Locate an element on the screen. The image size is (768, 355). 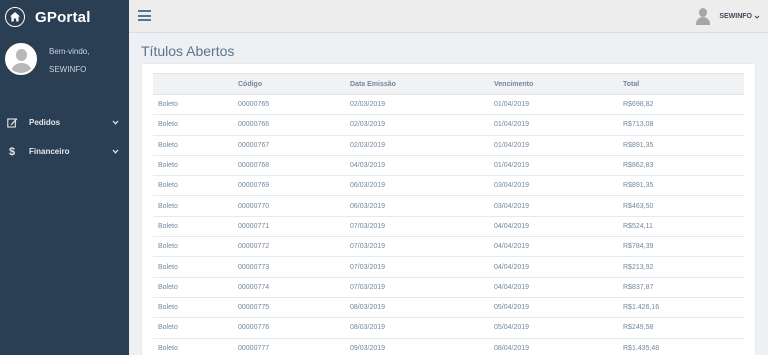
cell-code: 00000776 is located at coordinates (289, 328).